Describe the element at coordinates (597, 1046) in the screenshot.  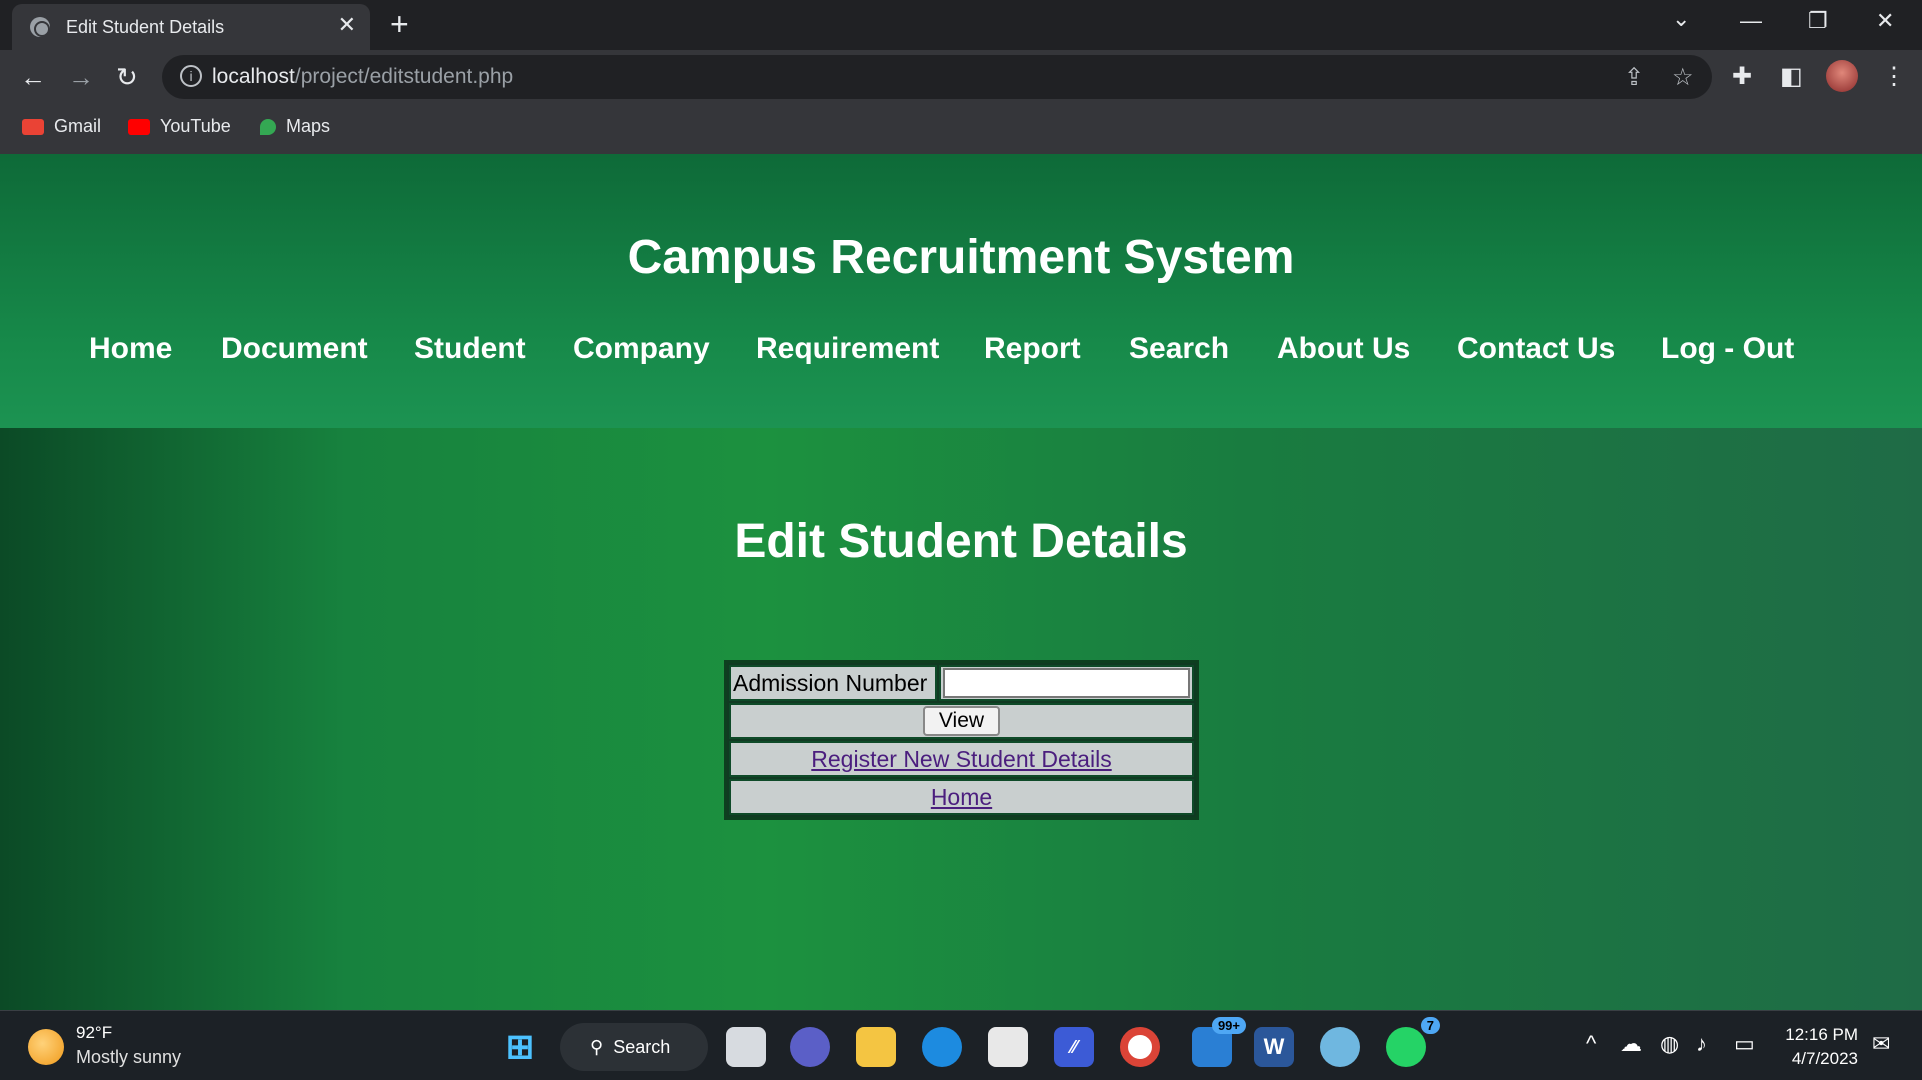
I see `search-icon: ⚲` at that location.